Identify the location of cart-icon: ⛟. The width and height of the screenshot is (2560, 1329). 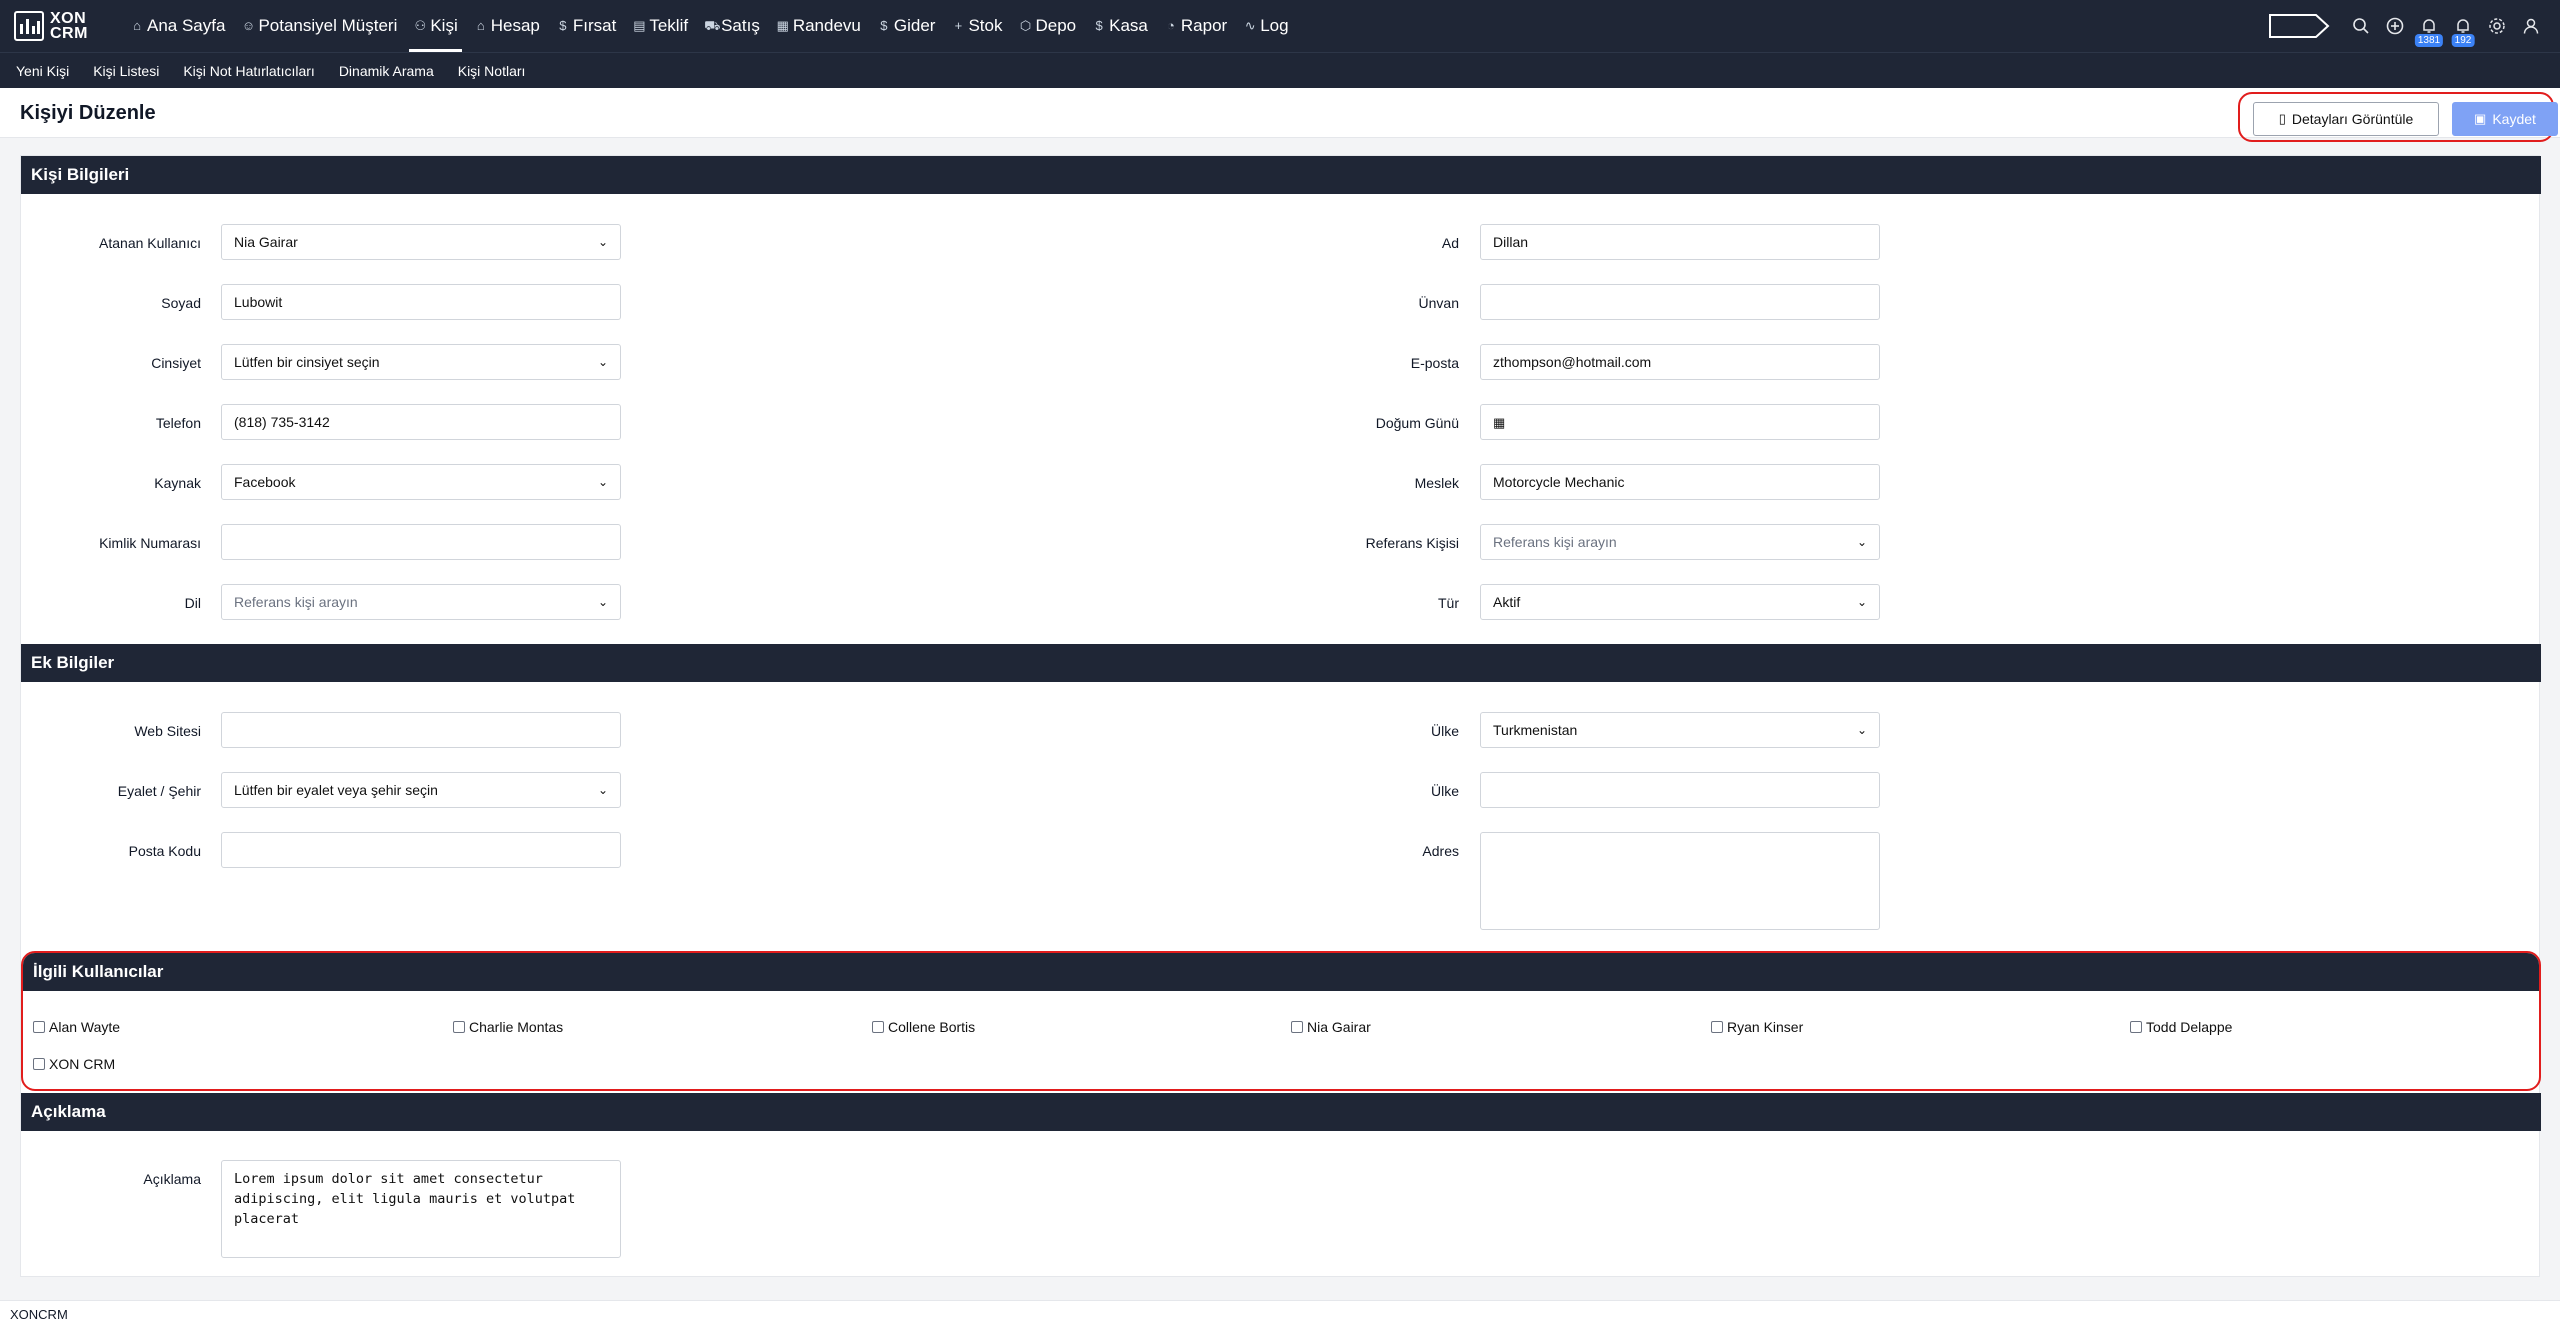
(712, 25).